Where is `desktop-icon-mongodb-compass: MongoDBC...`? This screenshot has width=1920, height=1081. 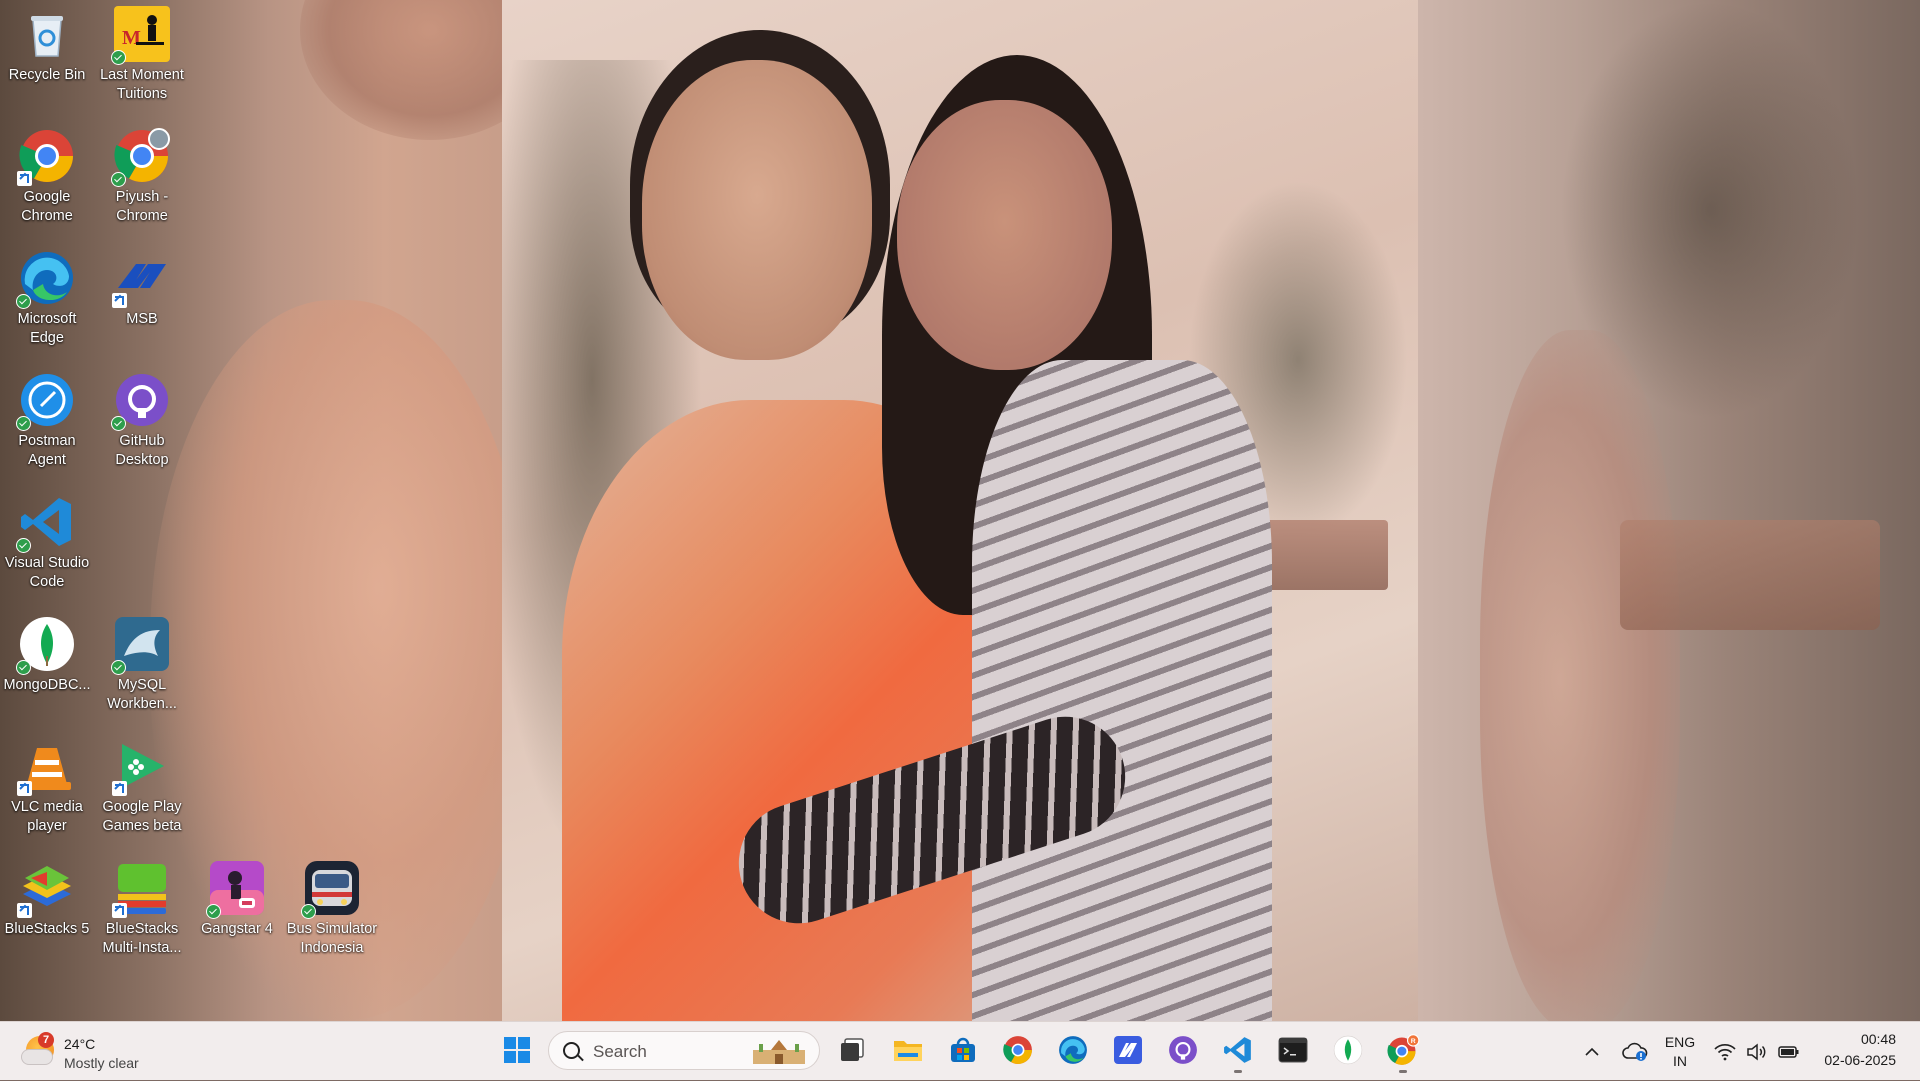 desktop-icon-mongodb-compass: MongoDBC... is located at coordinates (47, 652).